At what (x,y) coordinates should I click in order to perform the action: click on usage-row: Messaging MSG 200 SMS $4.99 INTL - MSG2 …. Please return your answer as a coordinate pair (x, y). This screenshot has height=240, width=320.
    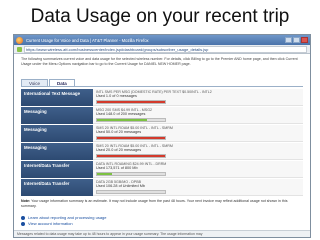
    Looking at the image, I should click on (162, 115).